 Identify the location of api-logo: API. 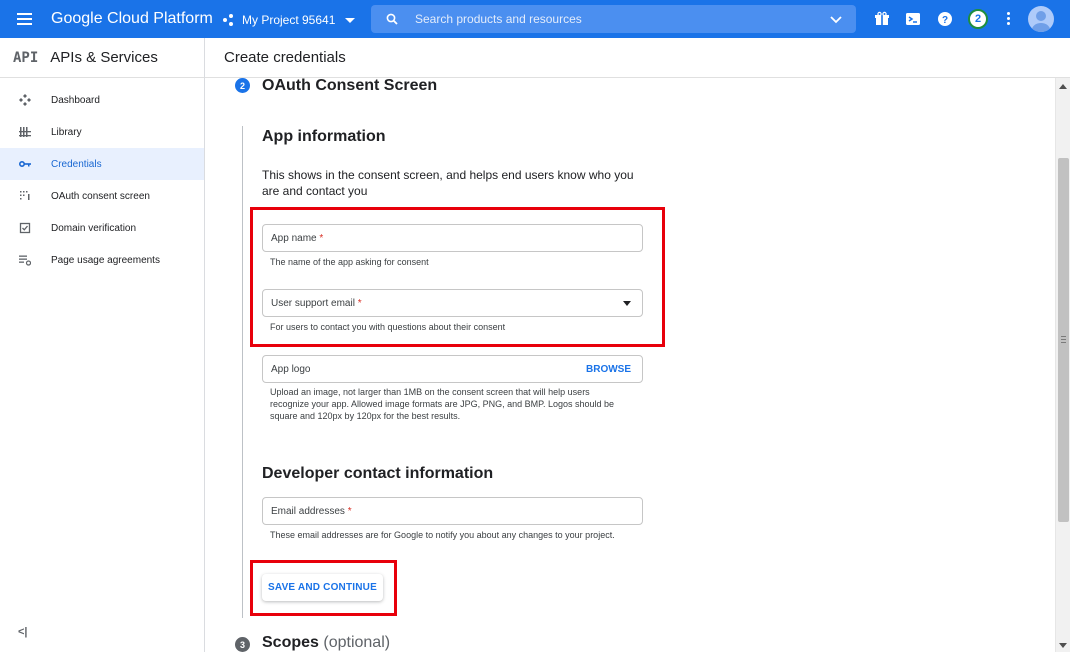
(26, 57).